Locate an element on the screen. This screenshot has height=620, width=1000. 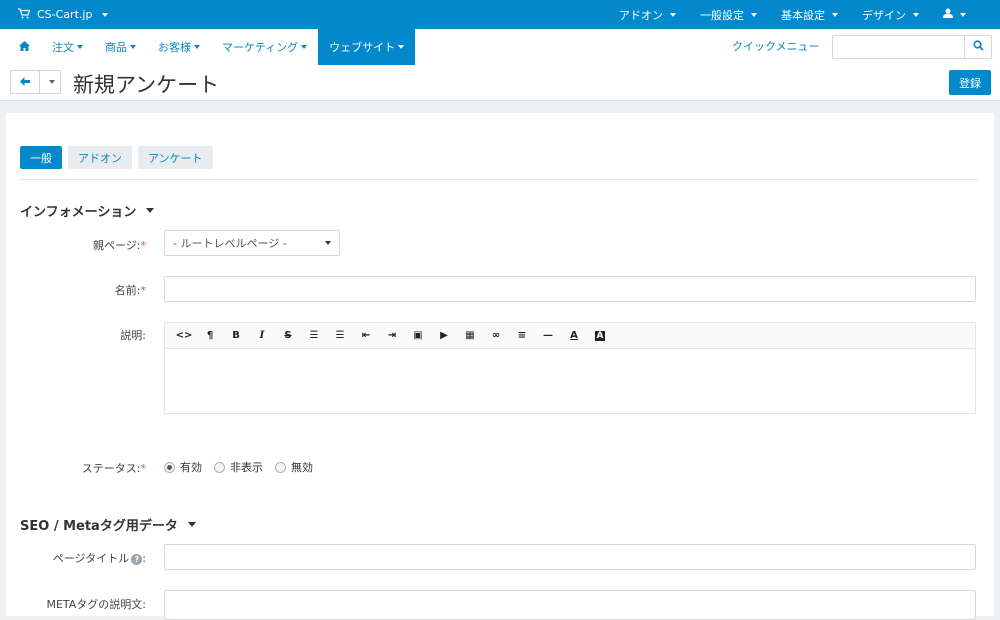
radio-label: 有効 is located at coordinates (191, 467).